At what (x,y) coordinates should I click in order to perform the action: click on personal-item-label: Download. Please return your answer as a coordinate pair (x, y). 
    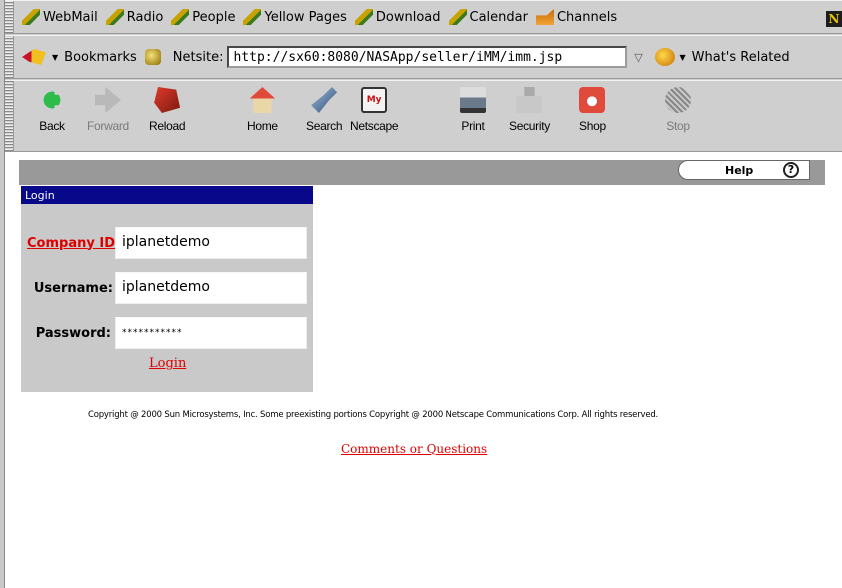
    Looking at the image, I should click on (408, 17).